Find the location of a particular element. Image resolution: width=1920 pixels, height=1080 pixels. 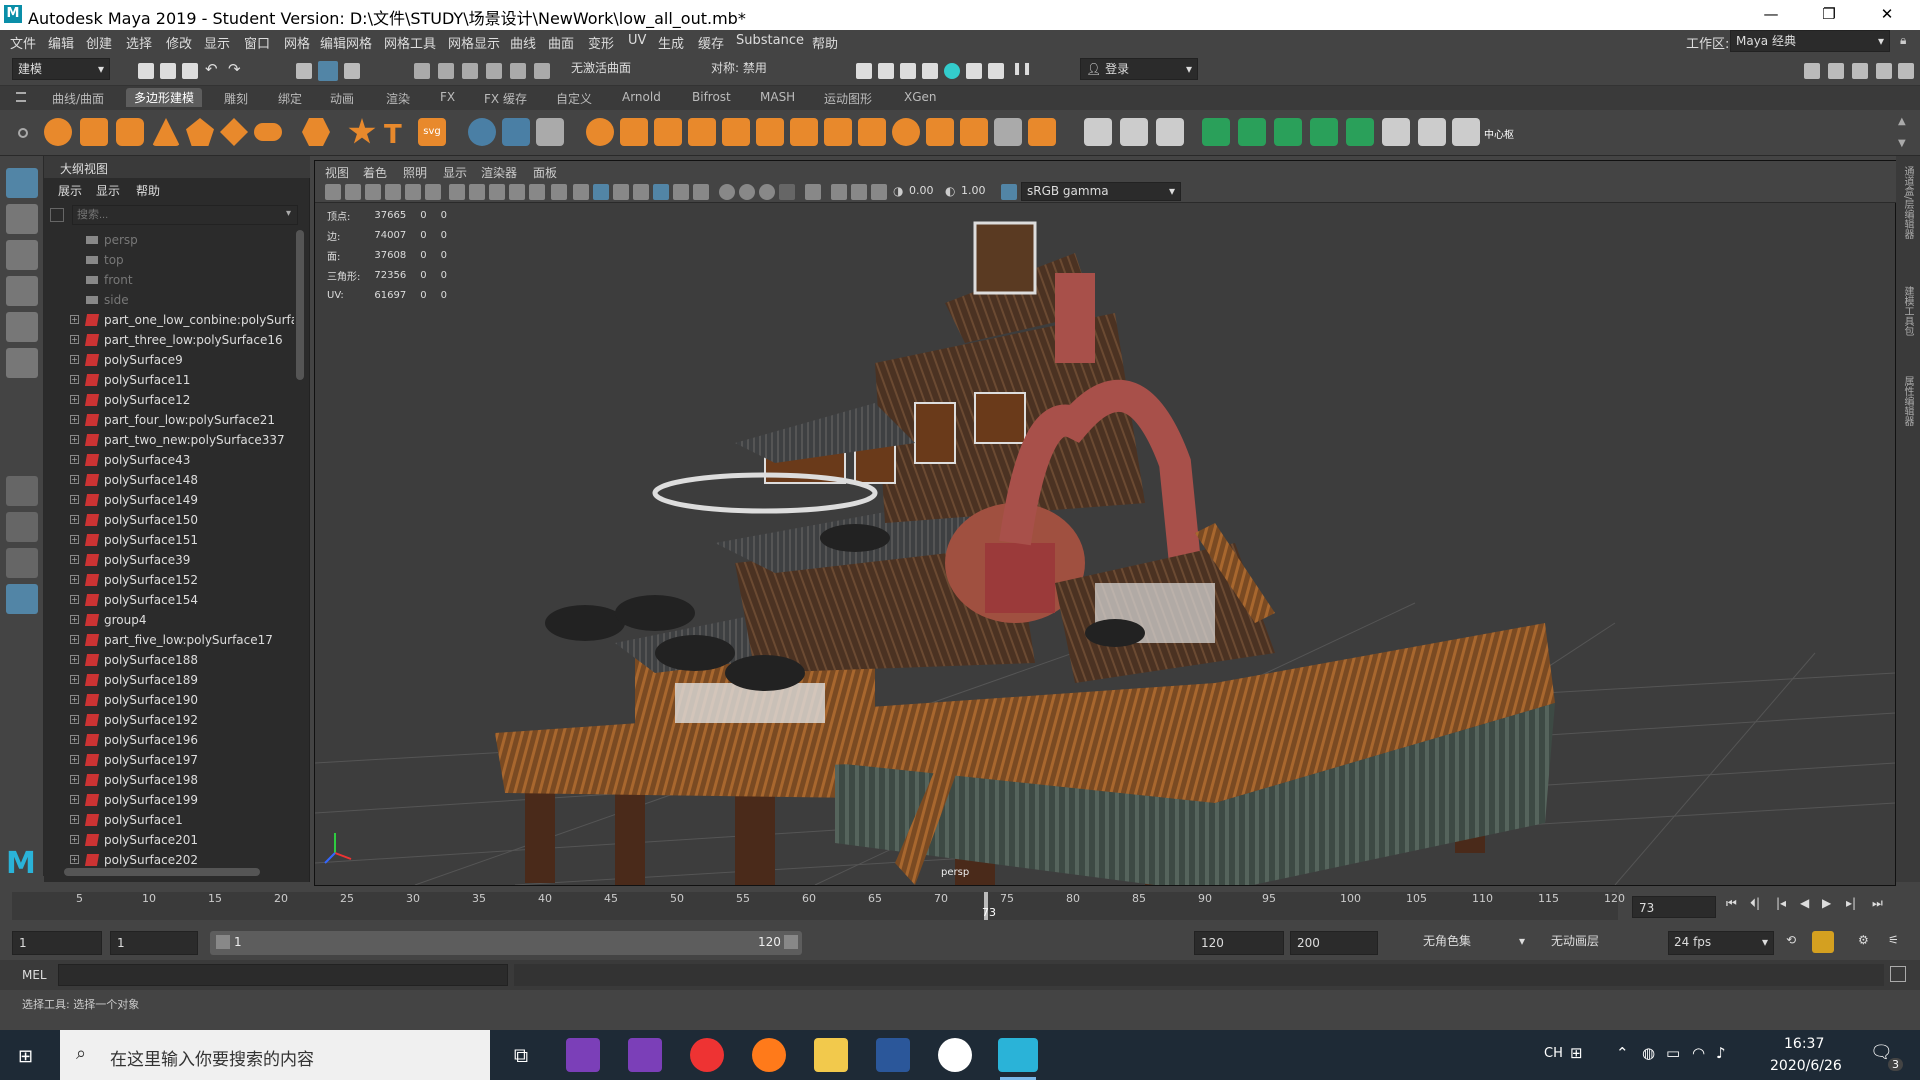

select-hierarchy-icon is located at coordinates (304, 71).